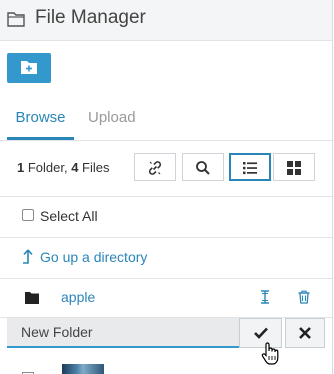 This screenshot has width=334, height=374. I want to click on tab-upload: Upload, so click(112, 120).